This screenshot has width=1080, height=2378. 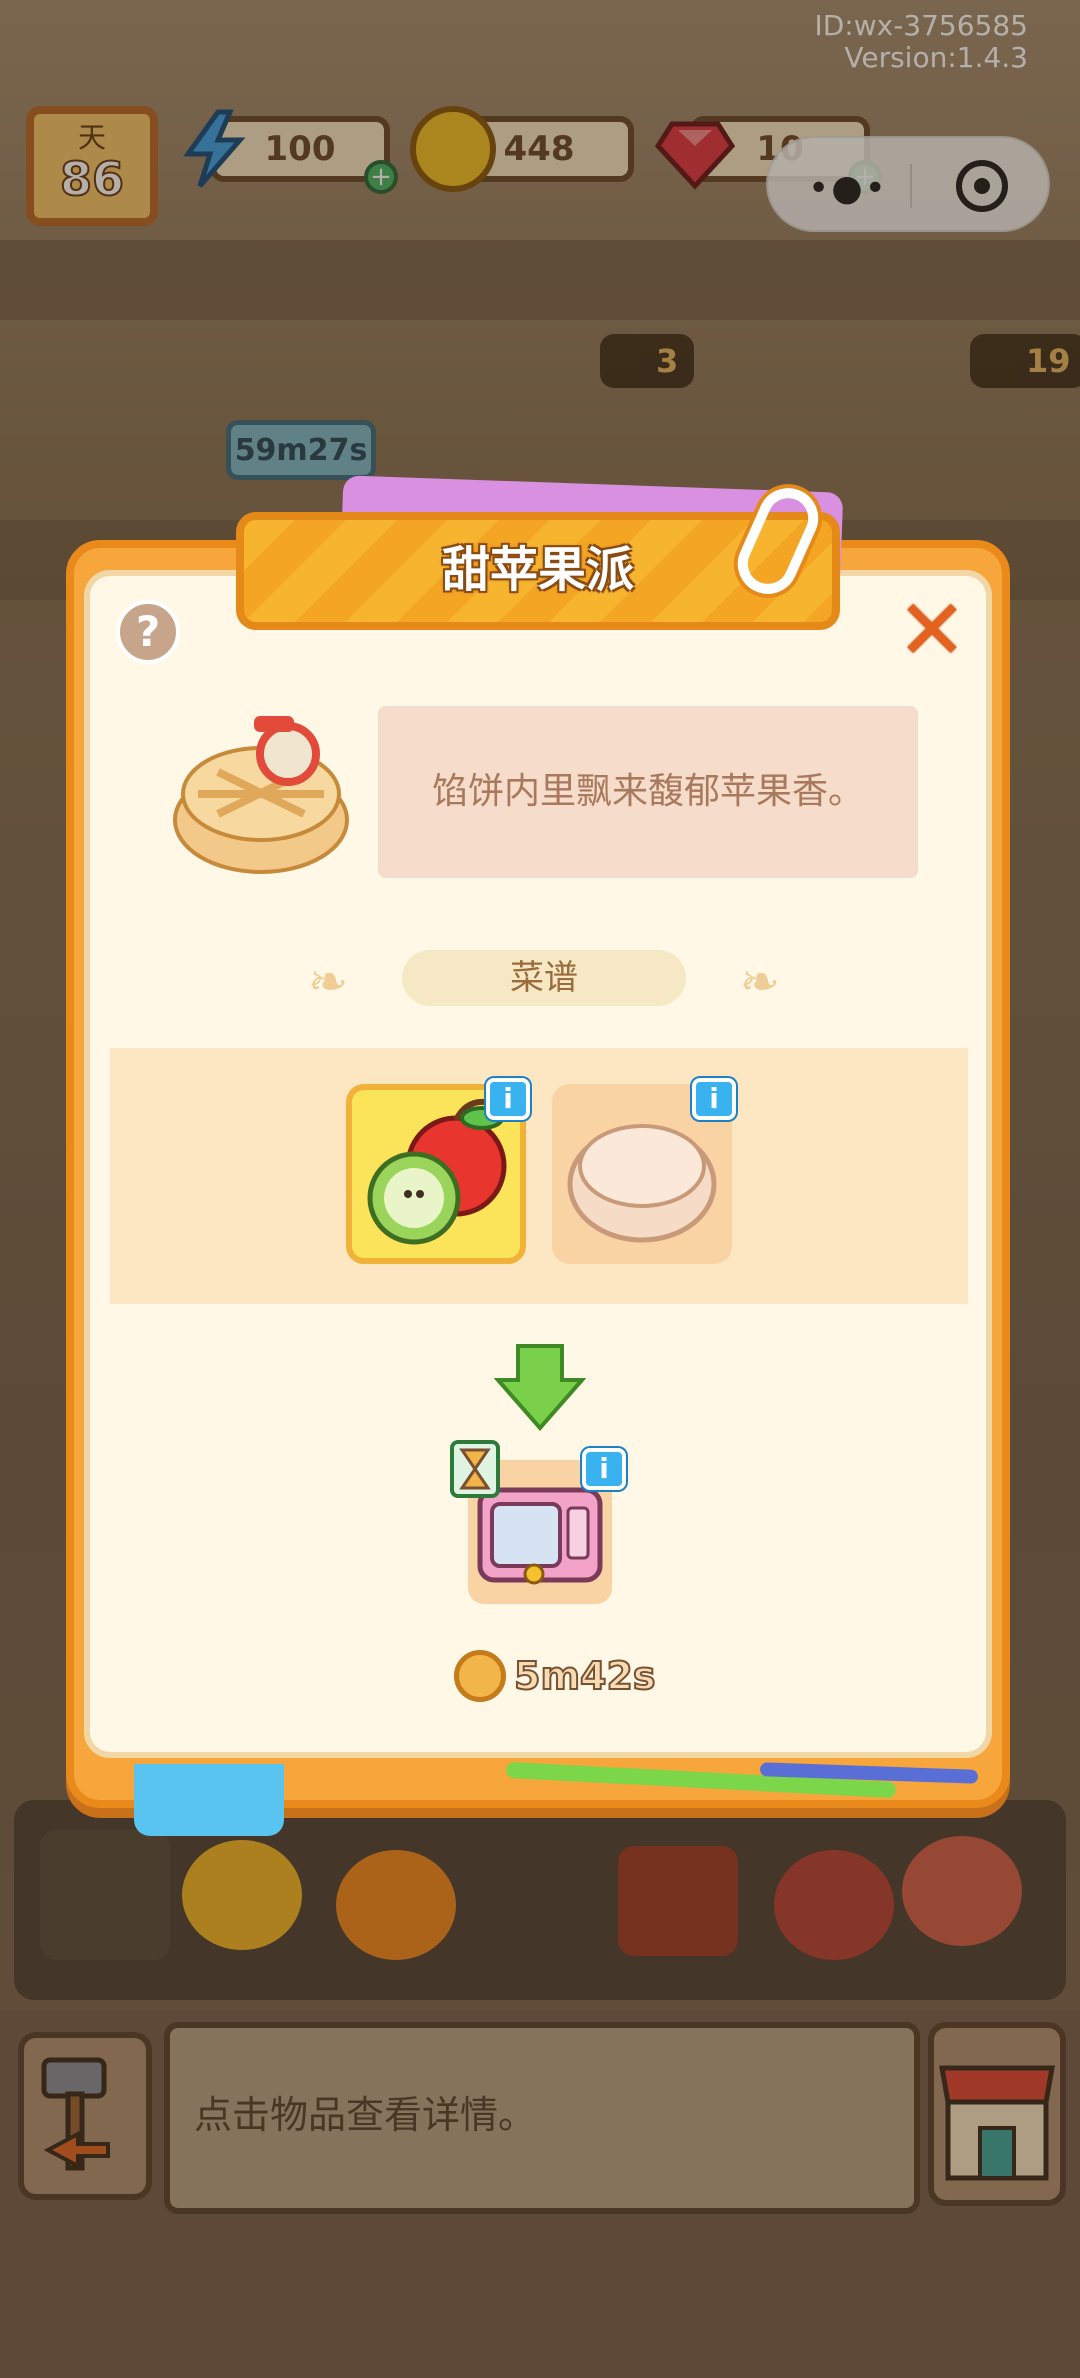 What do you see at coordinates (540, 1386) in the screenshot?
I see `arrow-down-icon` at bounding box center [540, 1386].